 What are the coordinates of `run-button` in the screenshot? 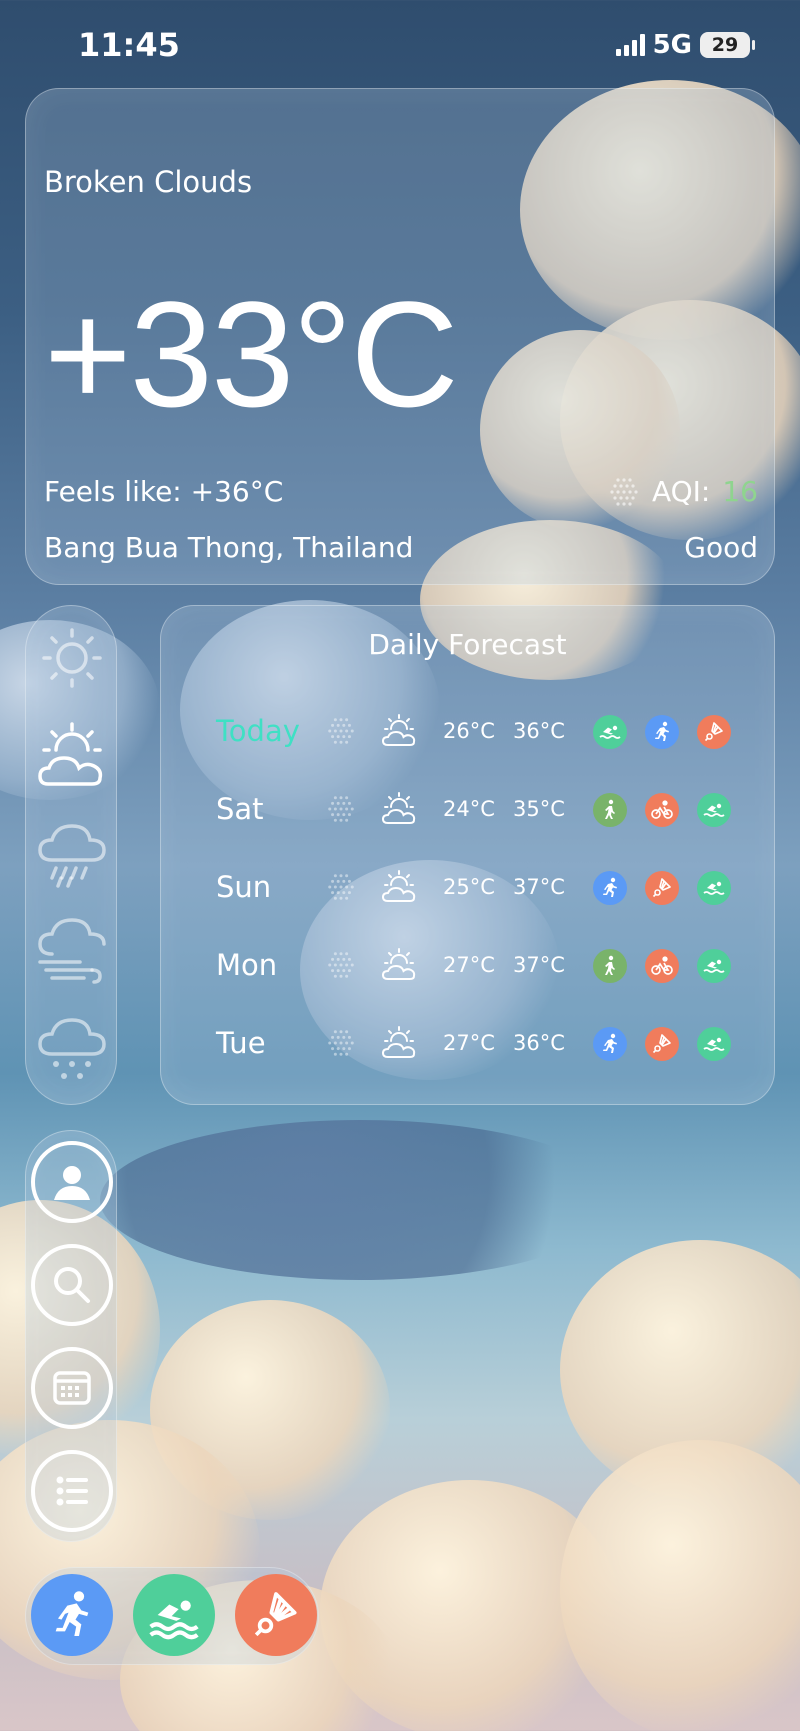 It's located at (72, 1615).